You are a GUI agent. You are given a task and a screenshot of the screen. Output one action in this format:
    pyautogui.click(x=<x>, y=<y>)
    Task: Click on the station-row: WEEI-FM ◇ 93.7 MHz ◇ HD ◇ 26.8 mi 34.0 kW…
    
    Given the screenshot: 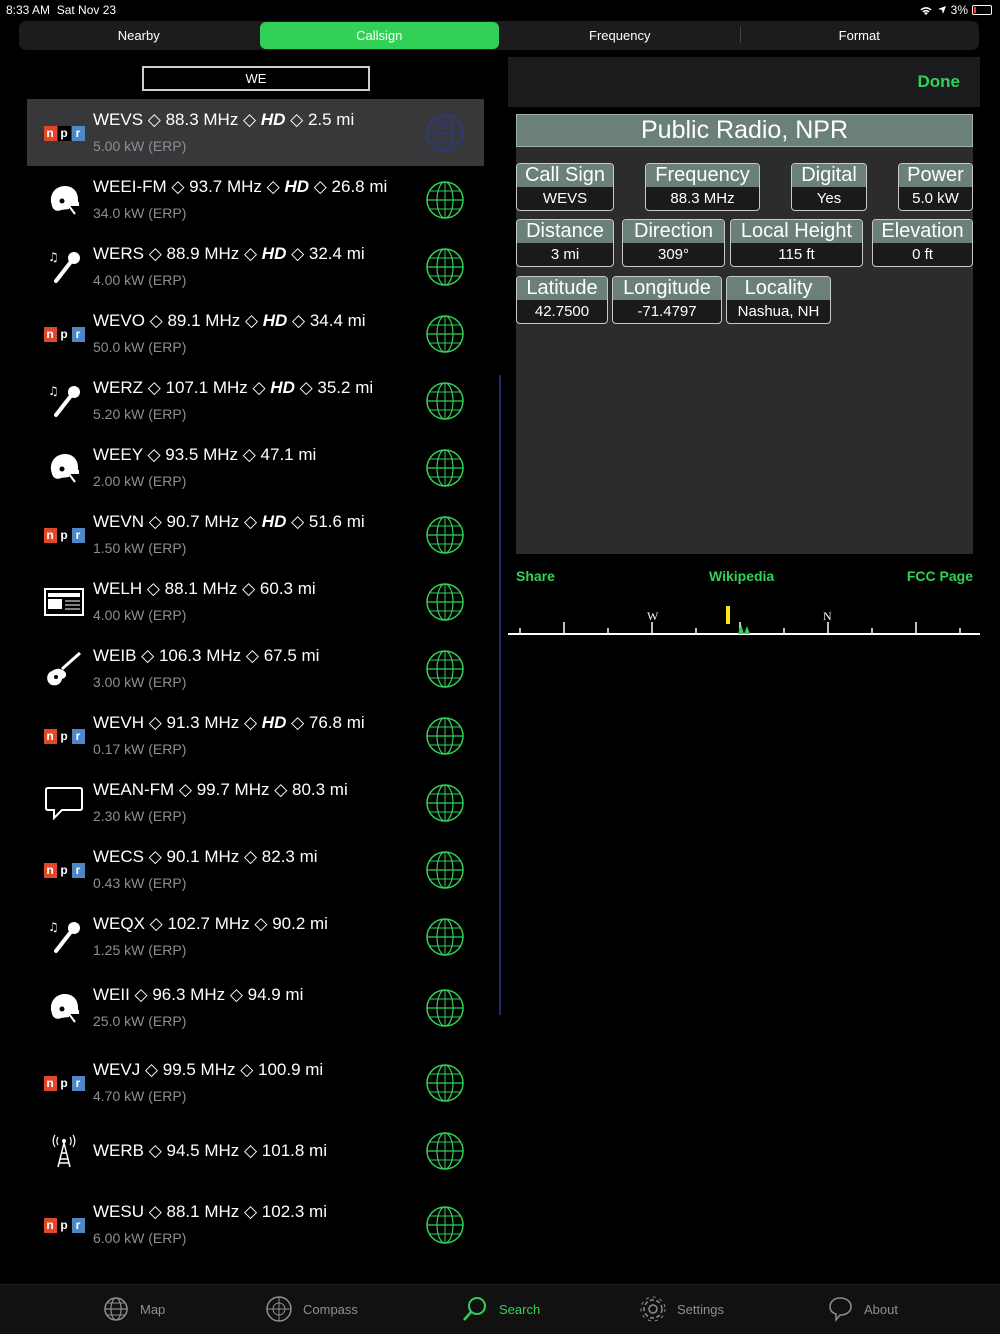 What is the action you would take?
    pyautogui.click(x=255, y=199)
    